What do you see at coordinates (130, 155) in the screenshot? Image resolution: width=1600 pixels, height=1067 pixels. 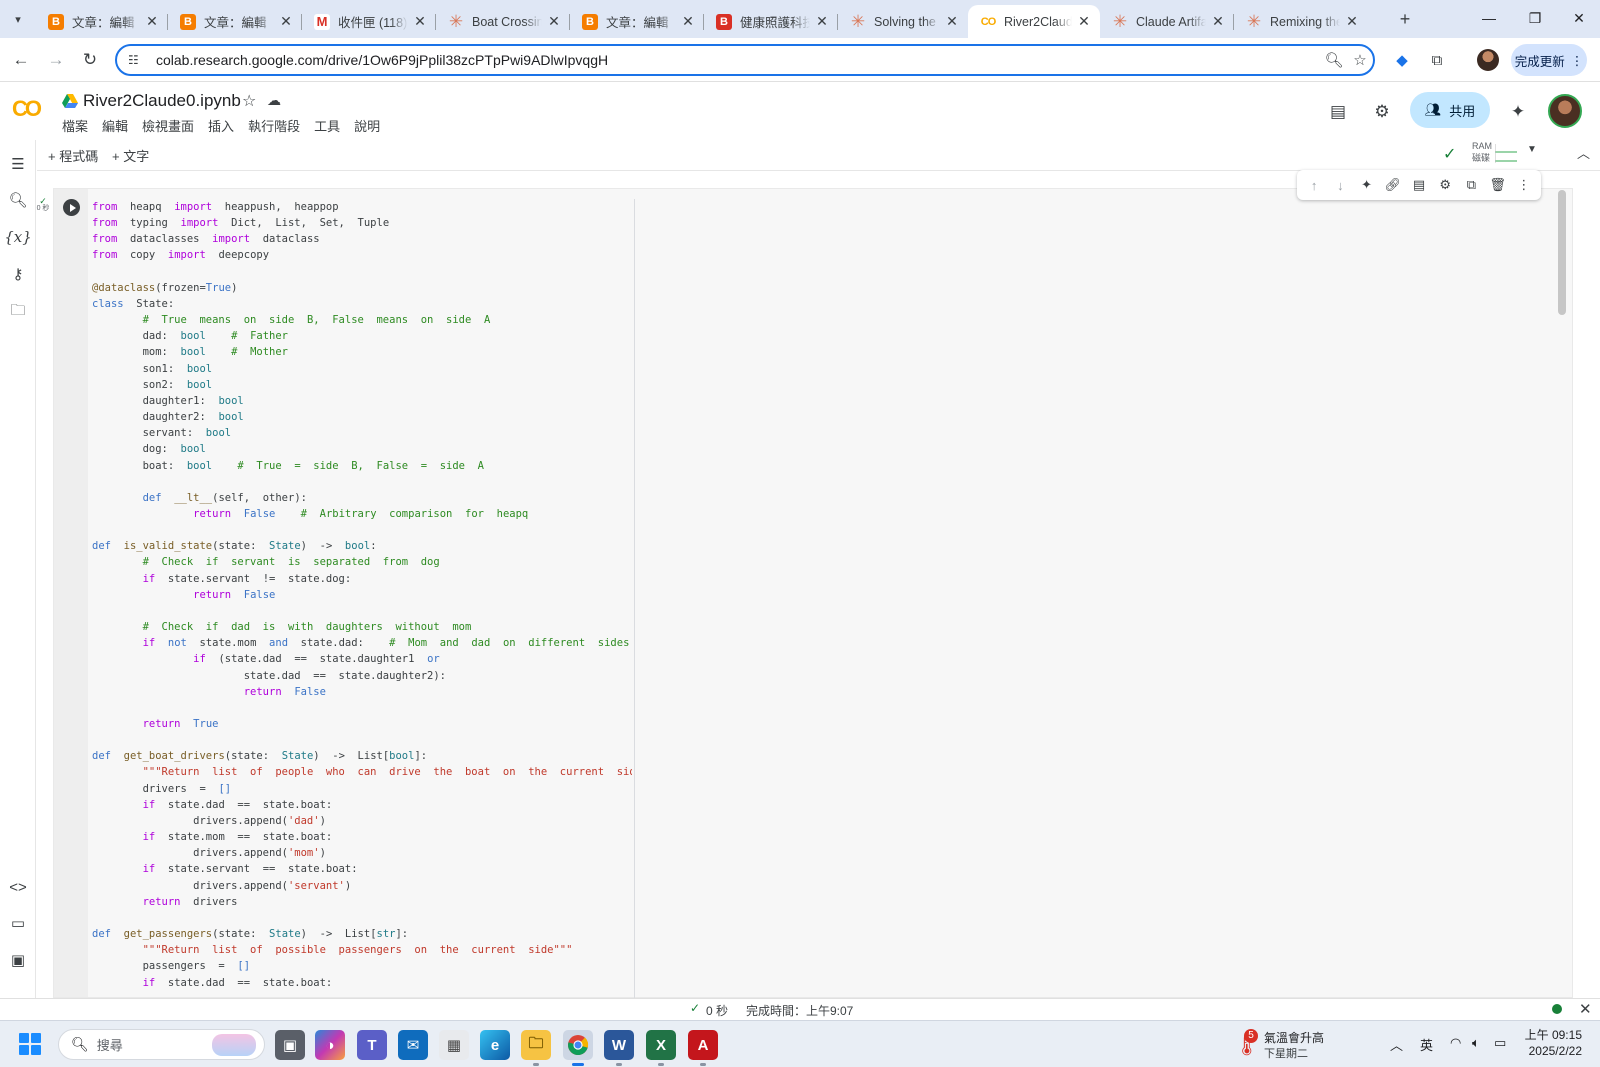 I see `add-text-button: + 文字` at bounding box center [130, 155].